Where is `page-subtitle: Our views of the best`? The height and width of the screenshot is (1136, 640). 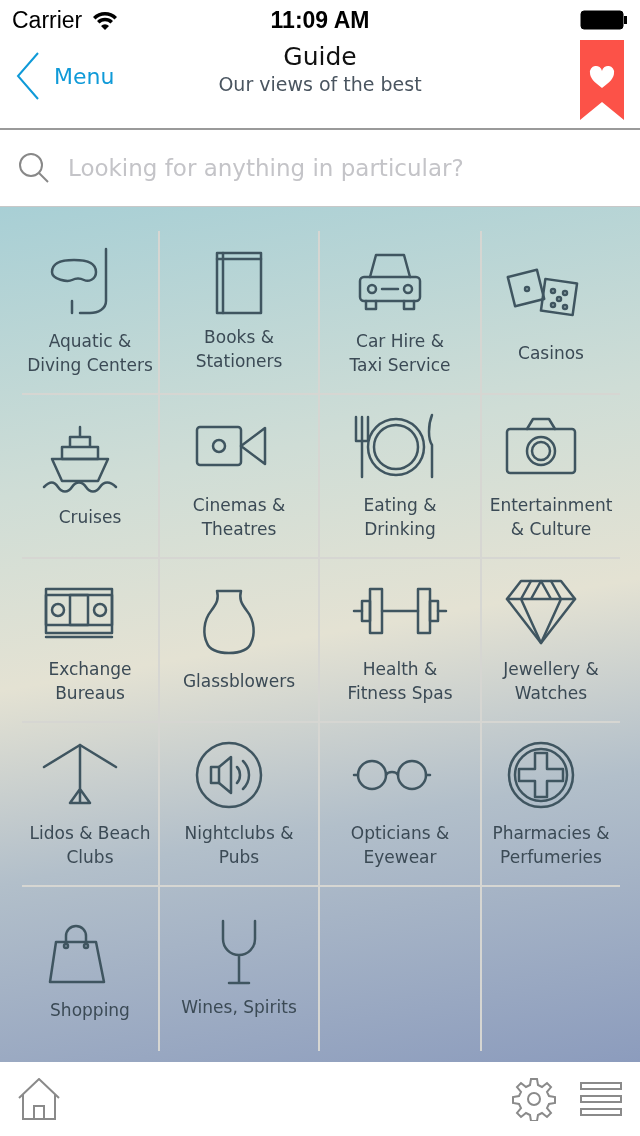 page-subtitle: Our views of the best is located at coordinates (320, 84).